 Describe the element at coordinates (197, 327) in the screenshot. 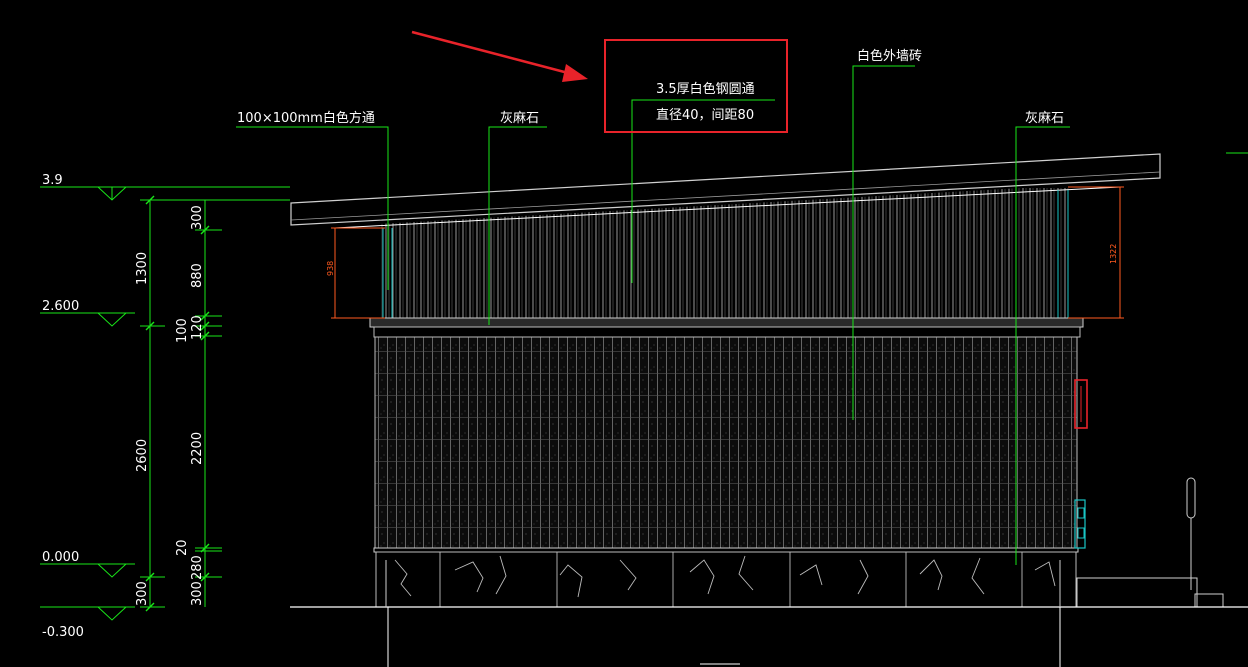

I see `inner-dim-120: 120` at that location.